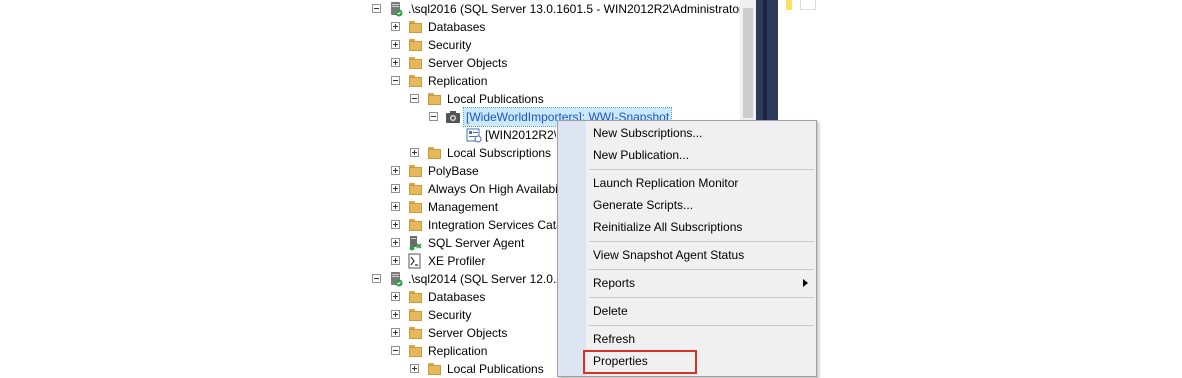  I want to click on submenu-arrow-icon, so click(805, 283).